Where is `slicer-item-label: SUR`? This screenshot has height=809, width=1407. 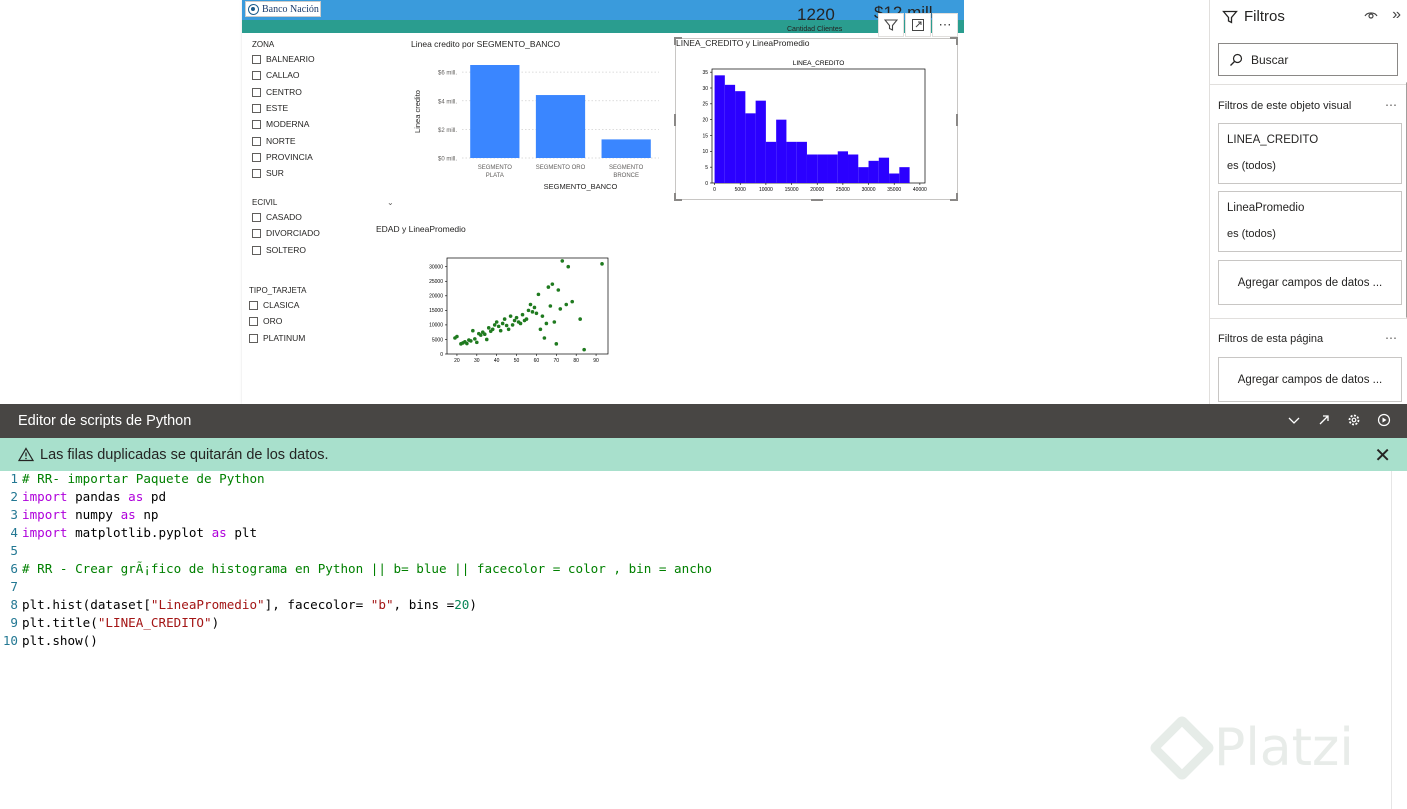
slicer-item-label: SUR is located at coordinates (275, 173).